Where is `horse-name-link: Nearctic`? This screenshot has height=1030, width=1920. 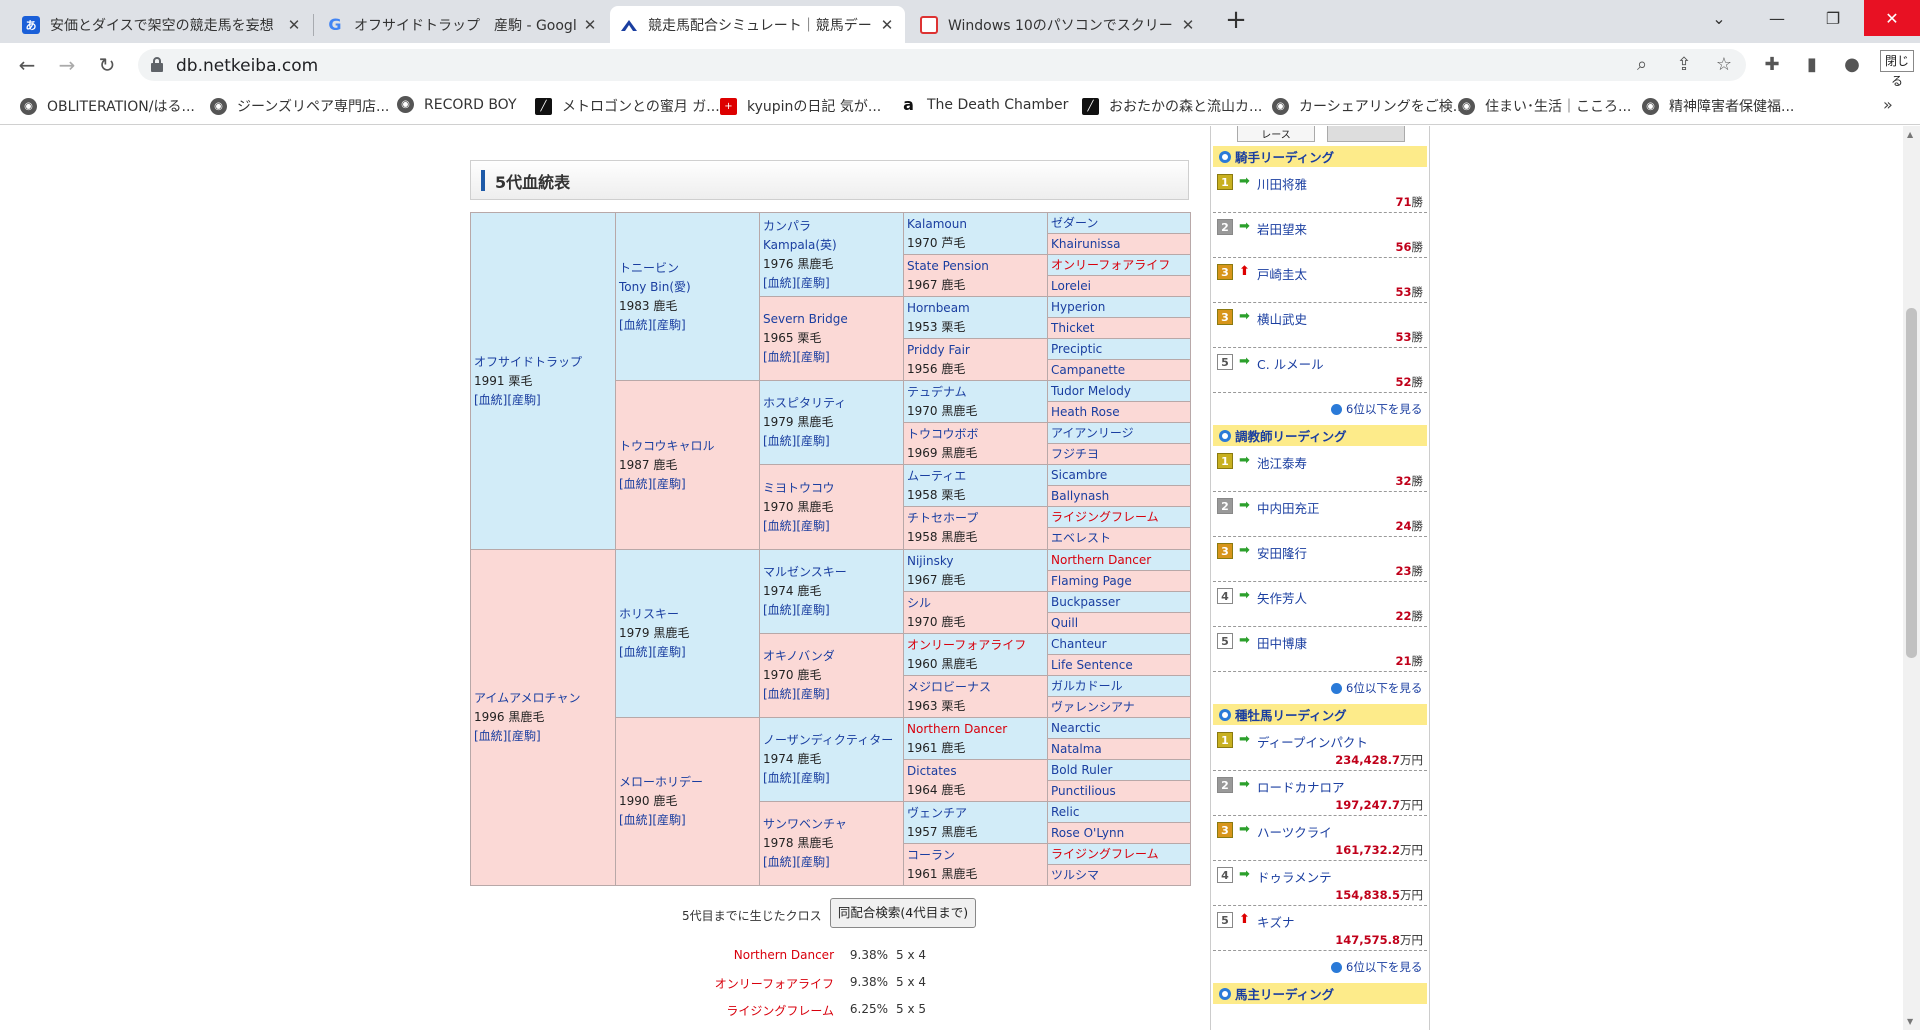 horse-name-link: Nearctic is located at coordinates (1120, 728).